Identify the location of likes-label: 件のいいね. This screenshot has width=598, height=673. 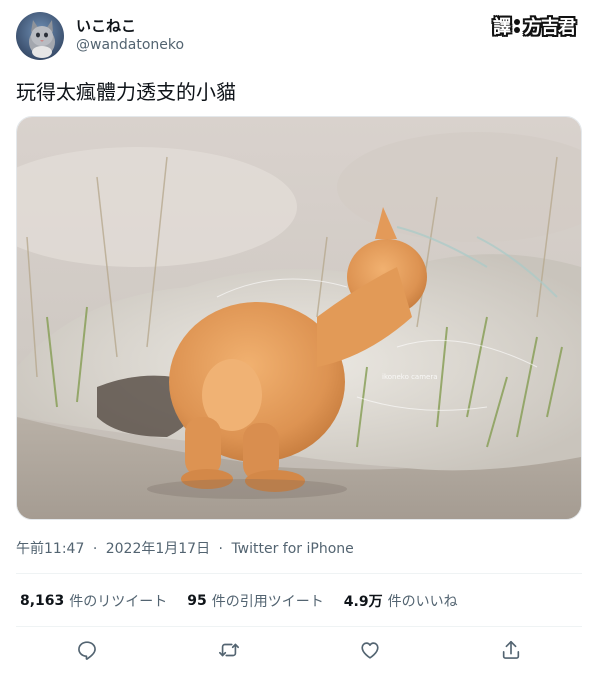
(422, 602).